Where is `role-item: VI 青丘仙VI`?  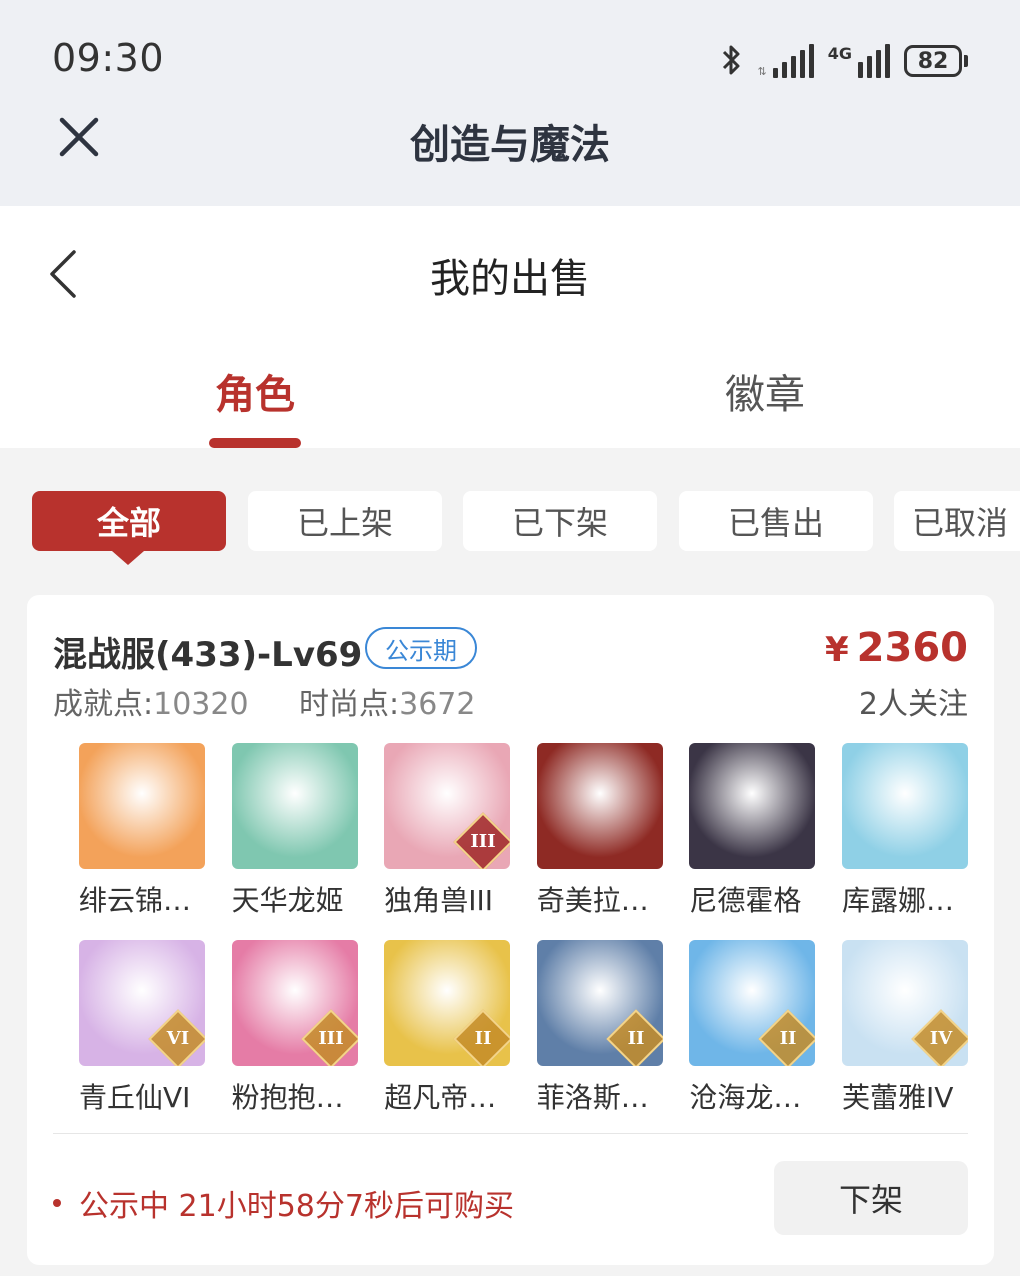
role-item: VI 青丘仙VI is located at coordinates (142, 1028).